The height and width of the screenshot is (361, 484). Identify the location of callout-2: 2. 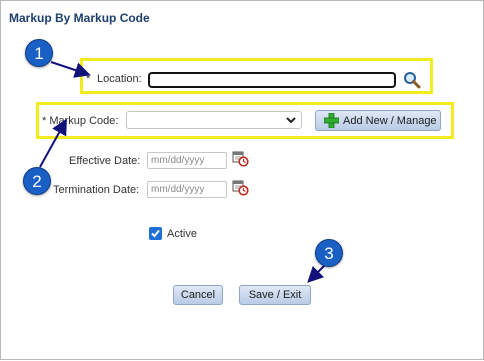
(37, 181).